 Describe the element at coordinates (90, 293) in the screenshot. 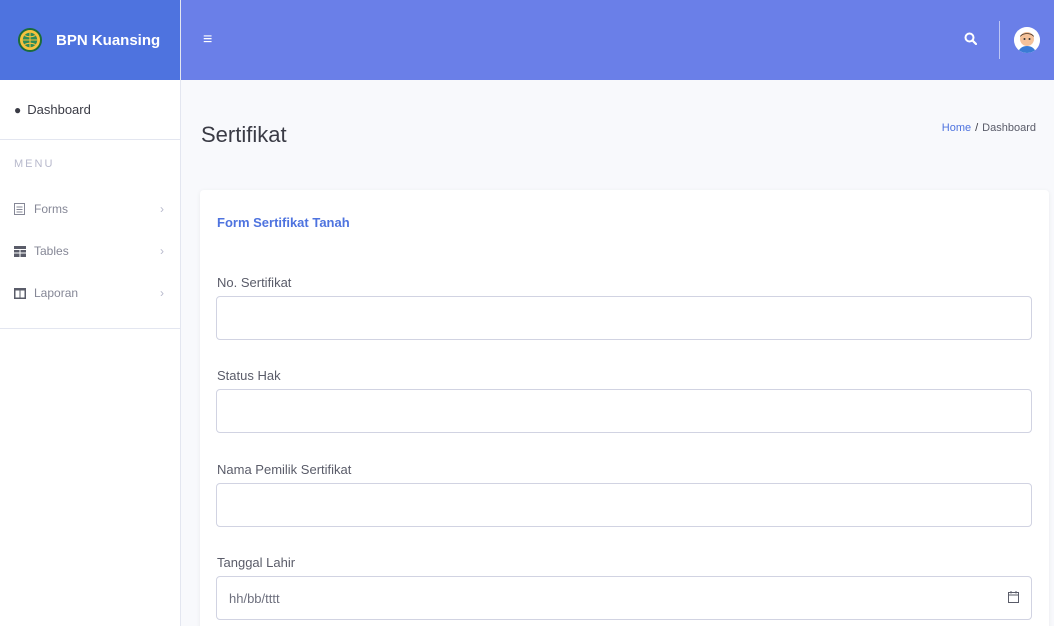

I see `sidebar-item-laporan: Laporan ›` at that location.